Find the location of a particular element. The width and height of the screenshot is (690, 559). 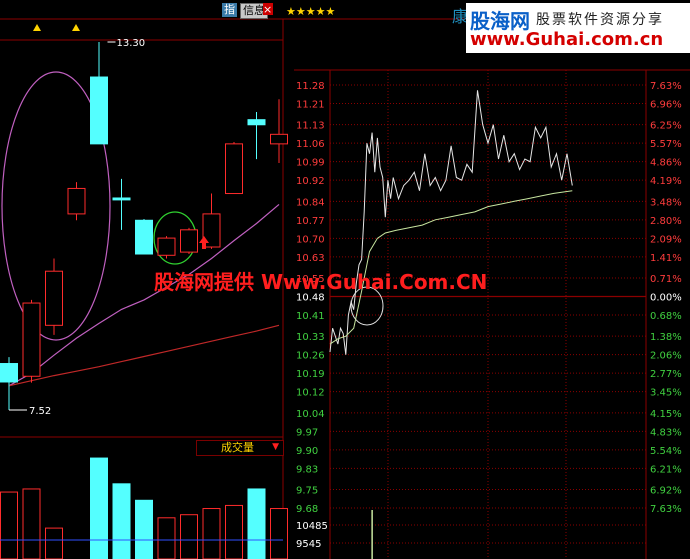

price-tick-label: 10.41 is located at coordinates (310, 316).